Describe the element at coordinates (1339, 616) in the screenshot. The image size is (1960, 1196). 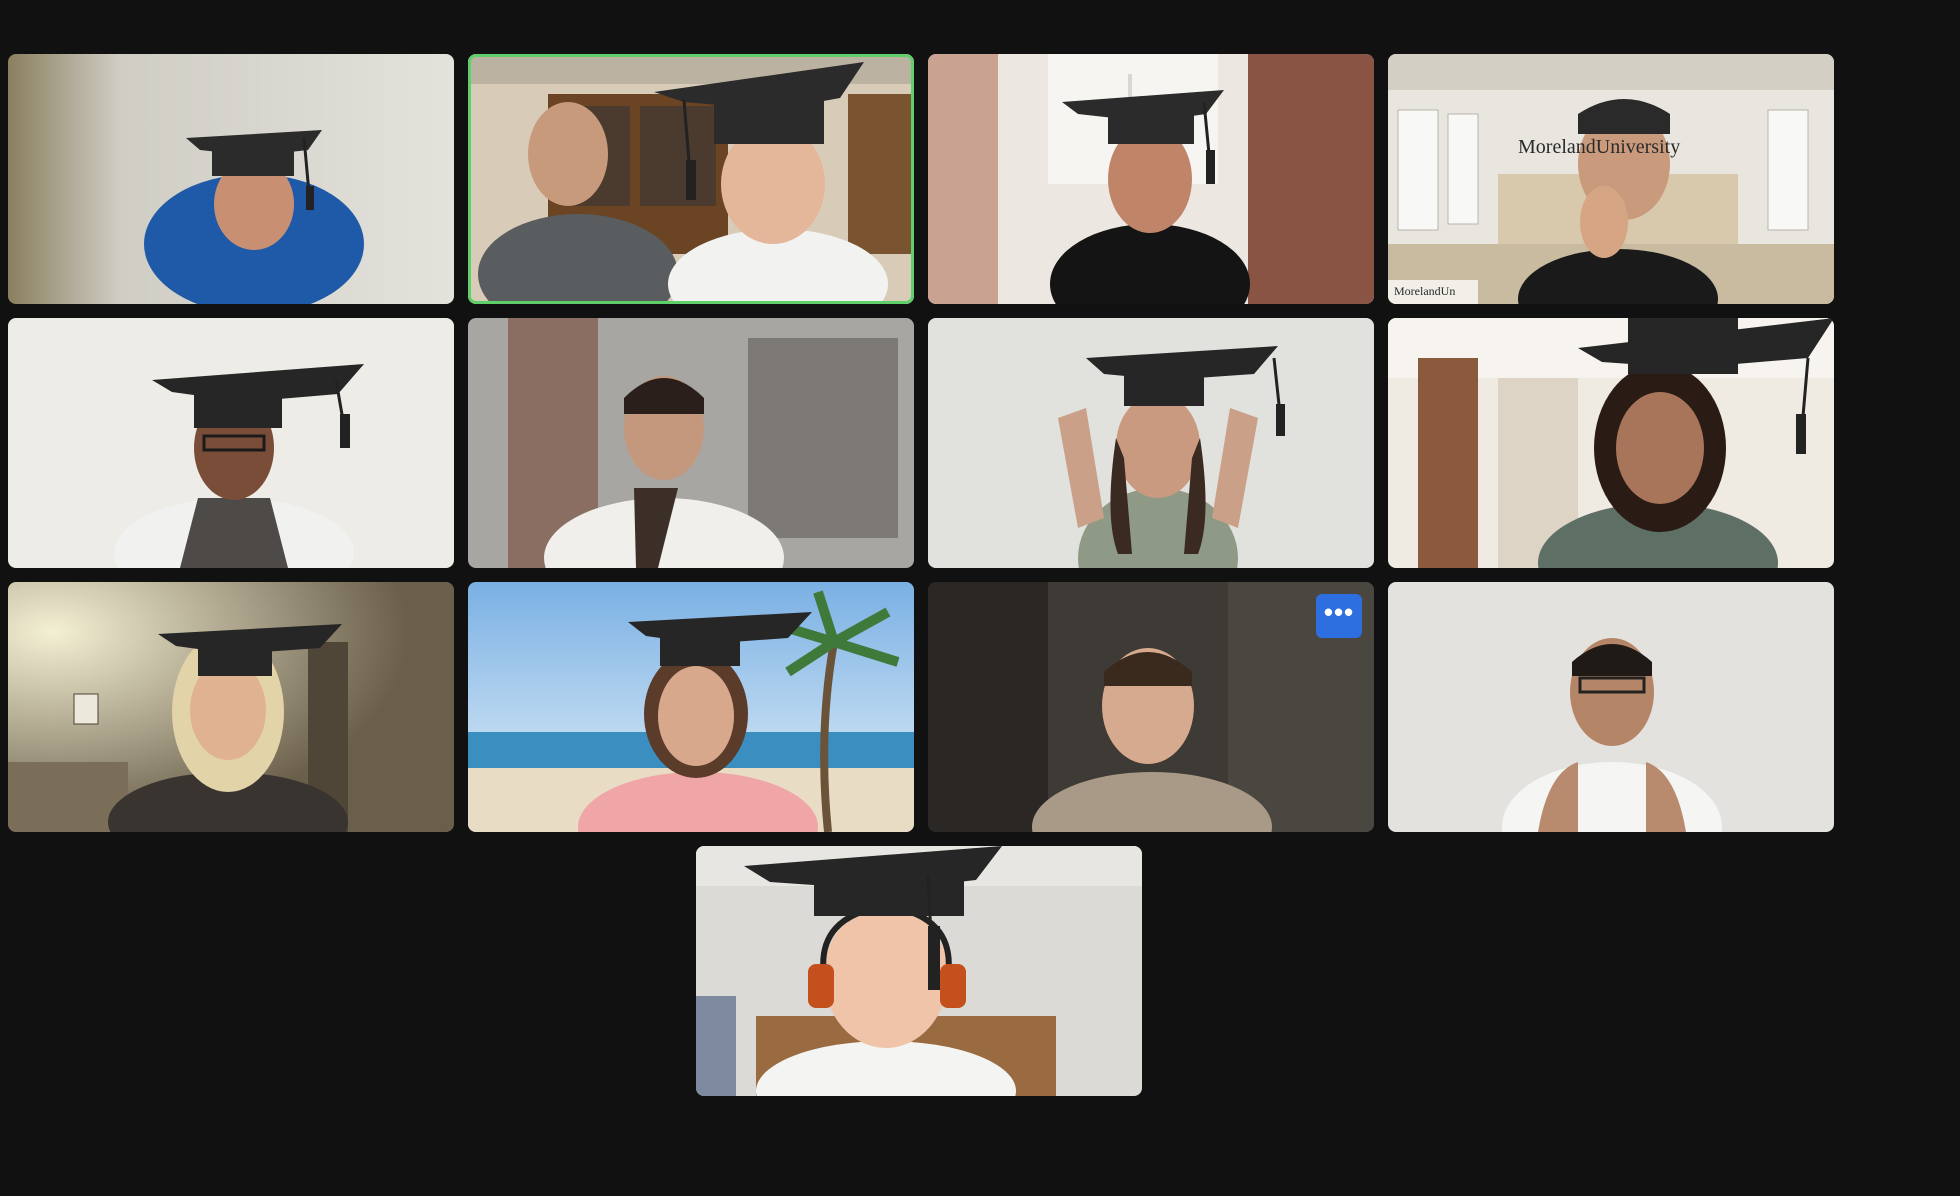
I see `more-options-button: •••` at that location.